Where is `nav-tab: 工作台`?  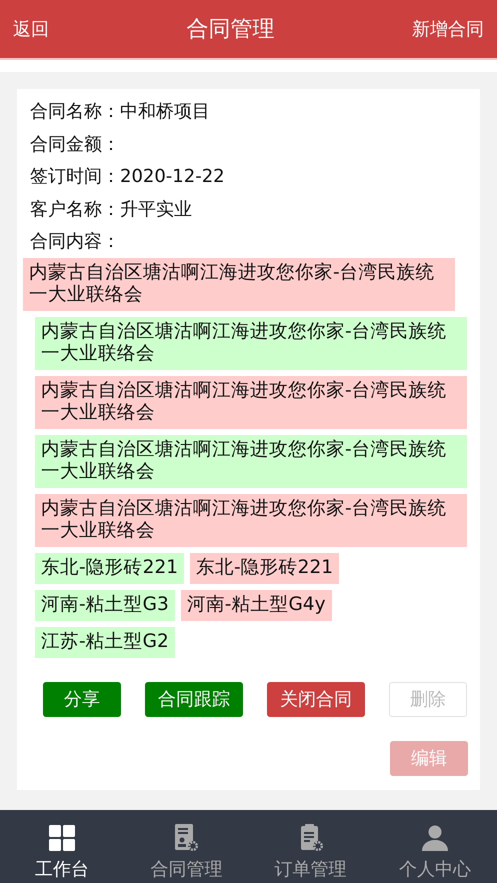 nav-tab: 工作台 is located at coordinates (62, 846).